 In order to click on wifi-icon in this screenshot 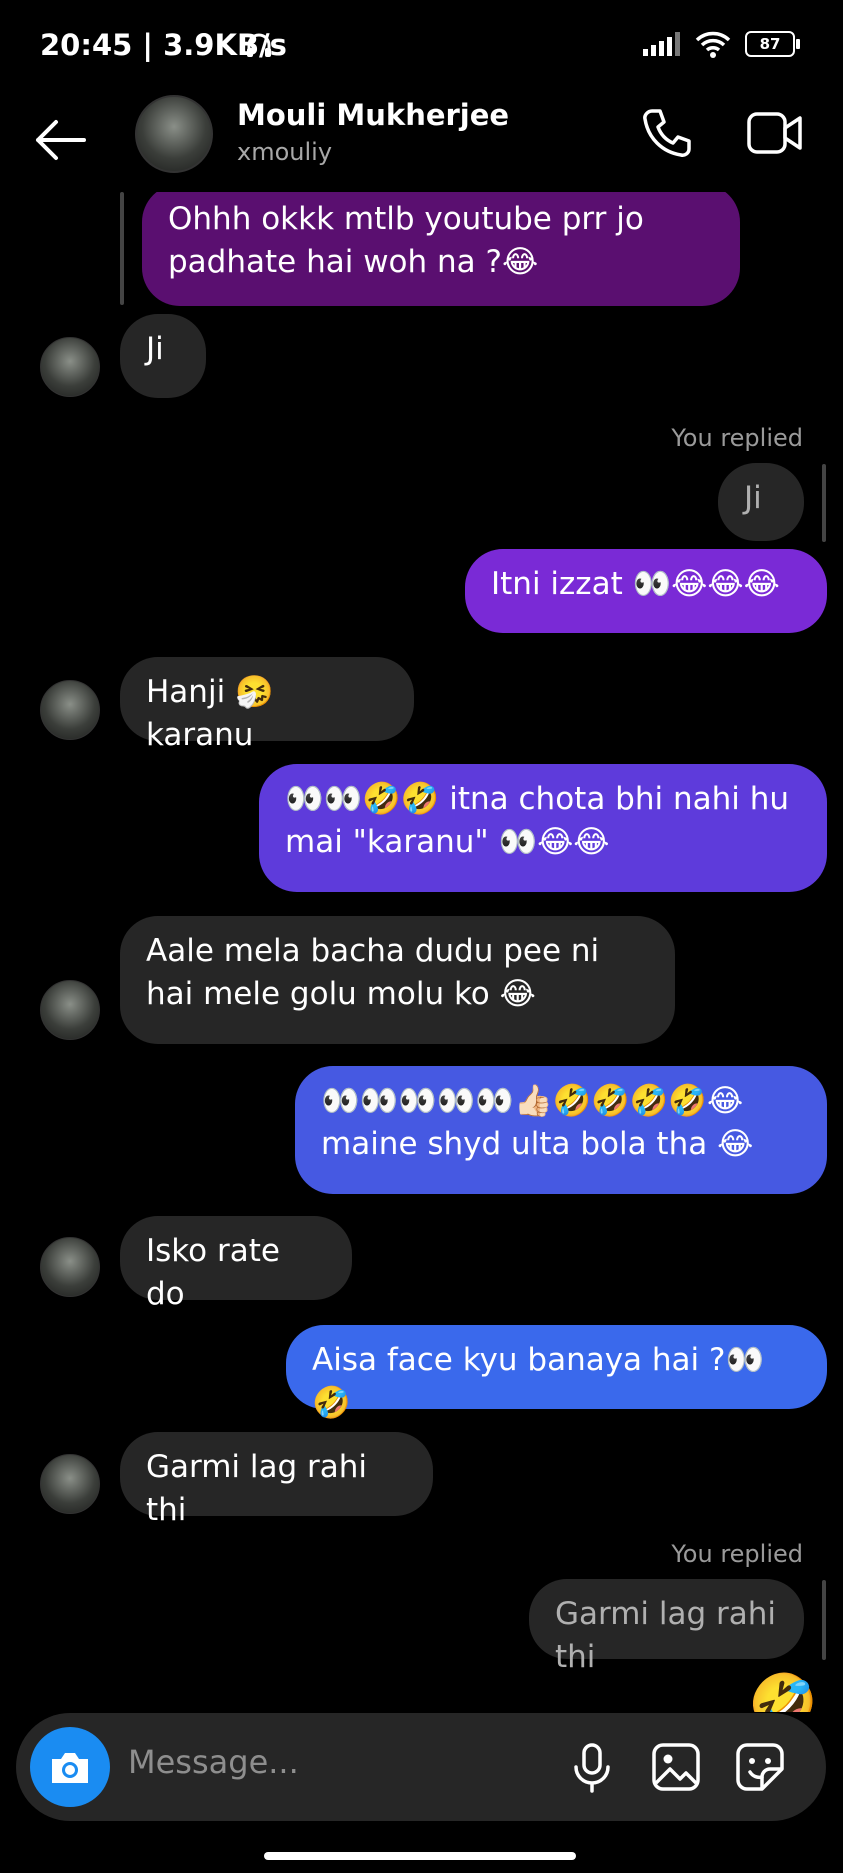, I will do `click(713, 44)`.